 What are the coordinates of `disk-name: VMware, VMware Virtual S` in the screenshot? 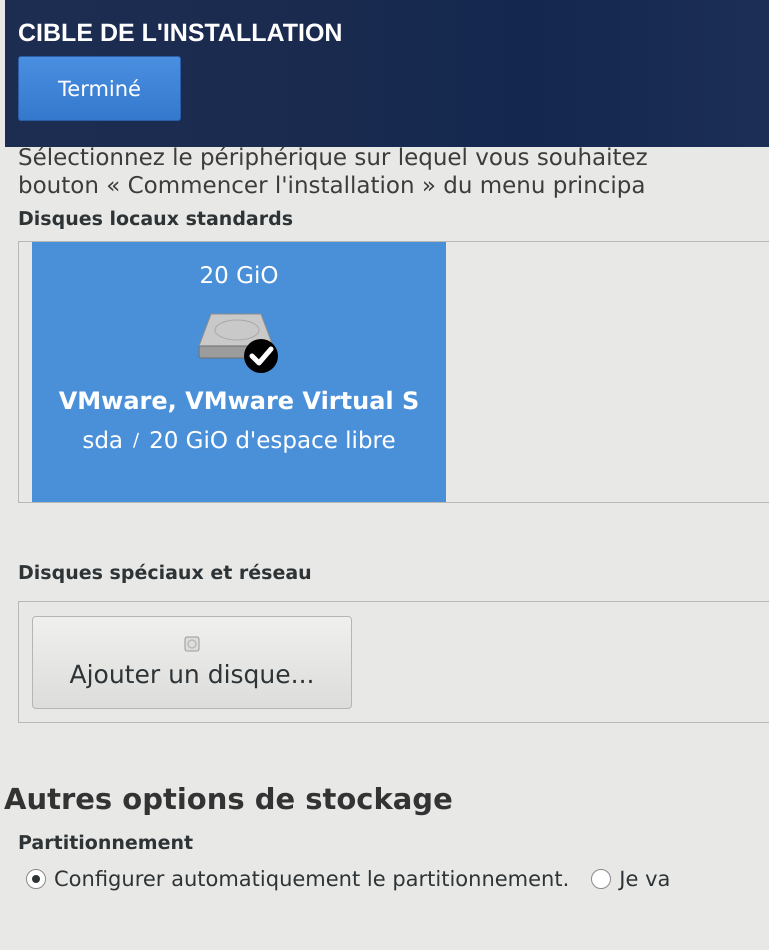 It's located at (239, 401).